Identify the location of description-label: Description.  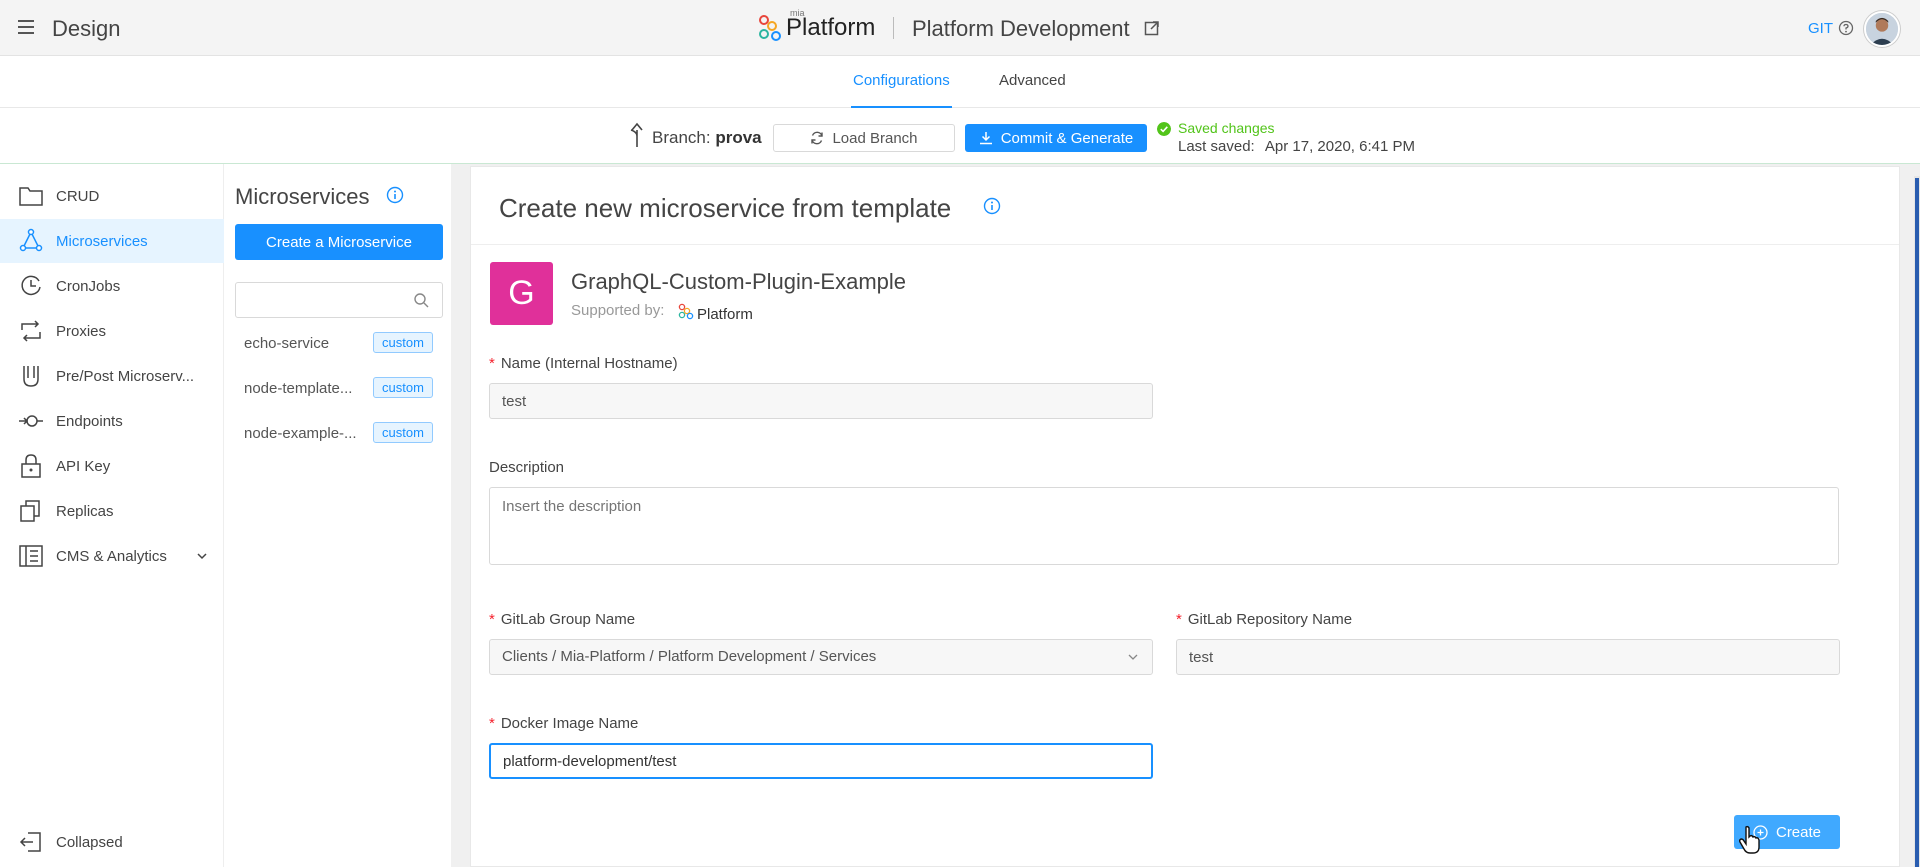
(527, 467).